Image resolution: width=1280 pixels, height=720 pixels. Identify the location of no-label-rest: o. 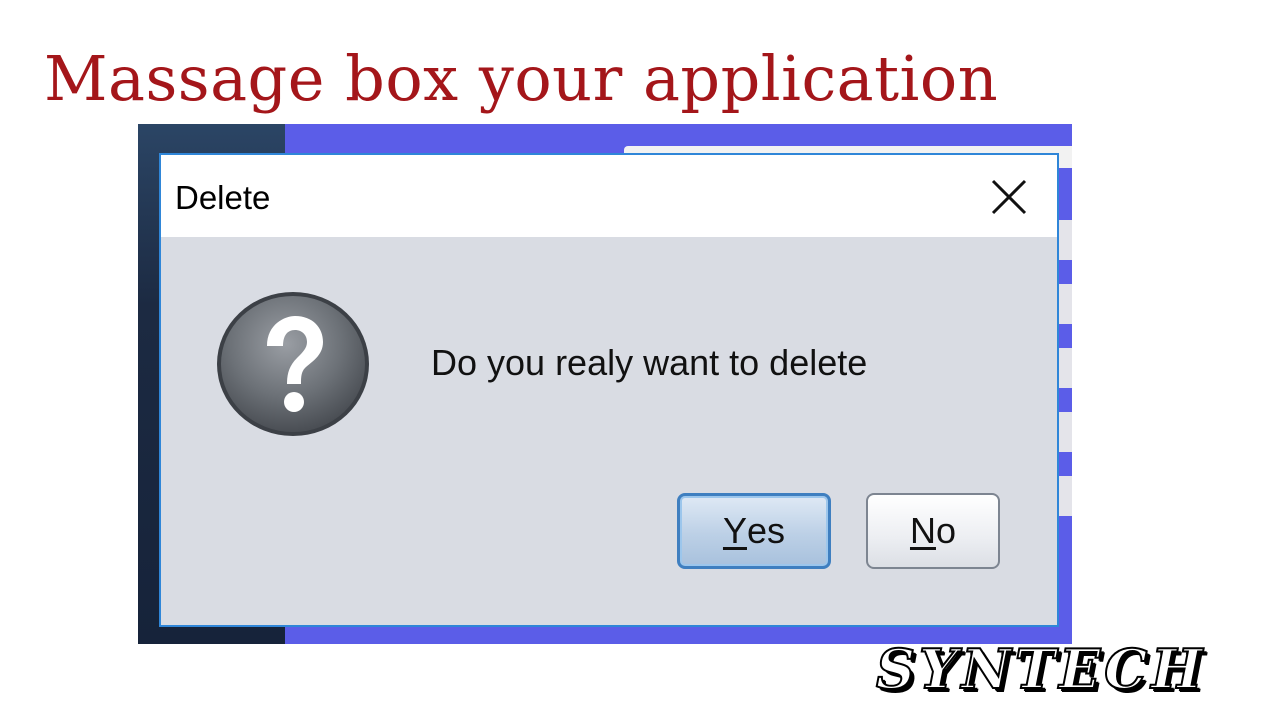
(946, 530).